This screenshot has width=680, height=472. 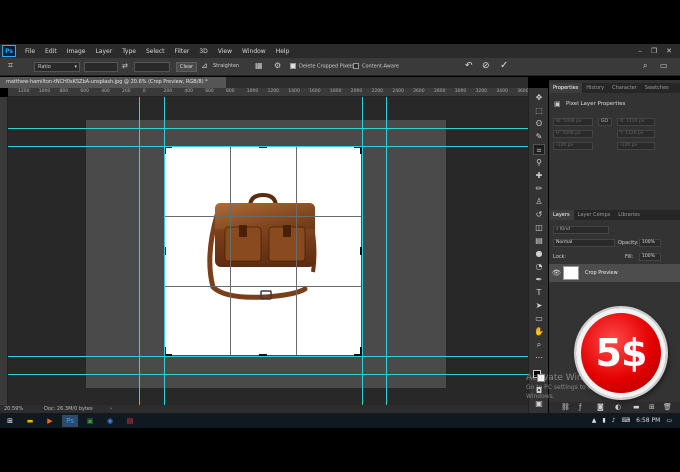 What do you see at coordinates (580, 407) in the screenshot?
I see `fx-icon: ƒ` at bounding box center [580, 407].